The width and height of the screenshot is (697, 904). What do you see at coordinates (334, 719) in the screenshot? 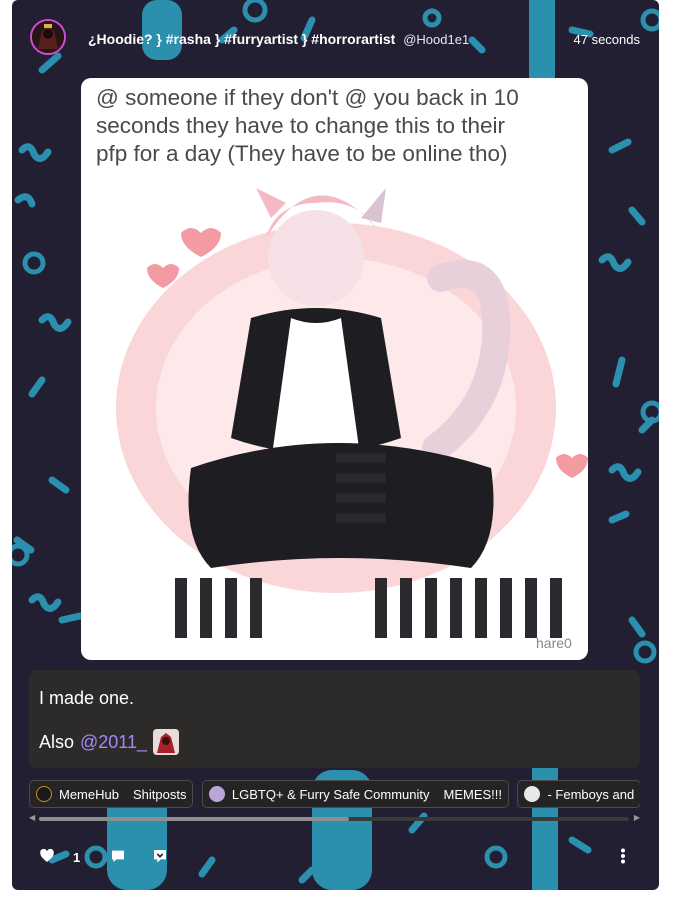
I see `post-caption: I made one. Also @2011_` at bounding box center [334, 719].